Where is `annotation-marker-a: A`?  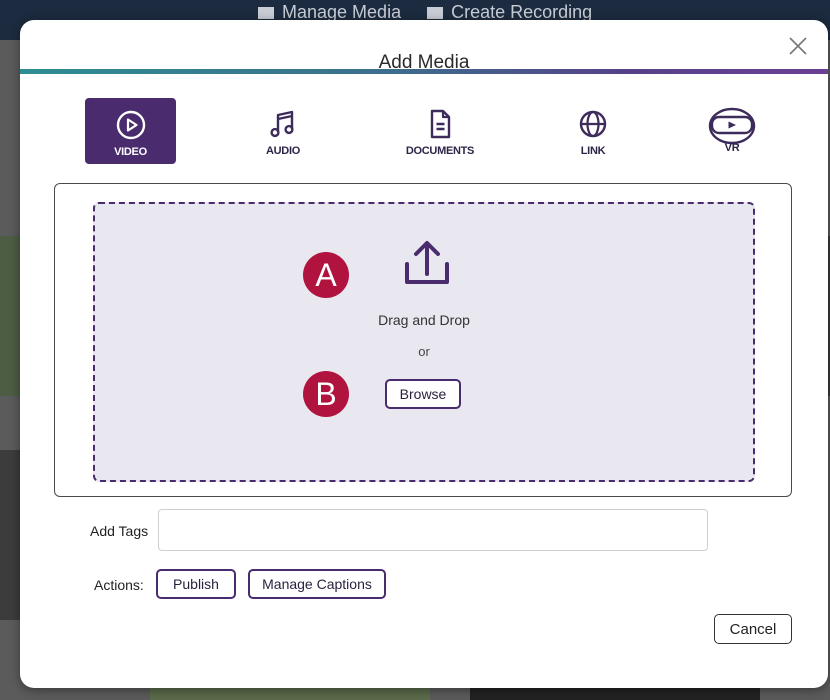
annotation-marker-a: A is located at coordinates (326, 275).